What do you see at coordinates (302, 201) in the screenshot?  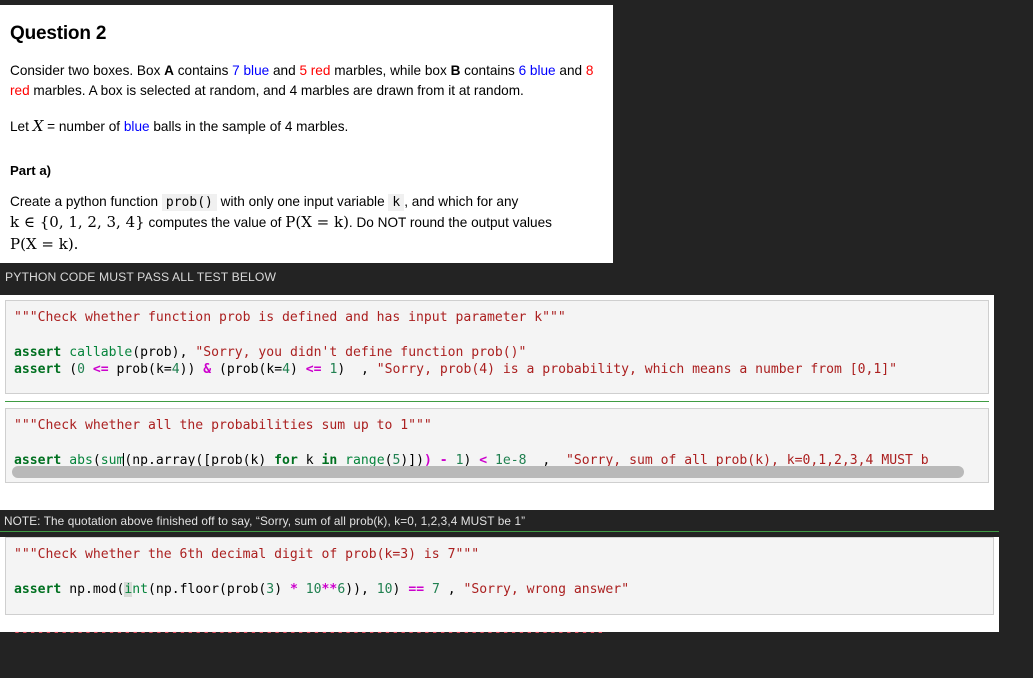 I see `instr-part-2: with only one input variable` at bounding box center [302, 201].